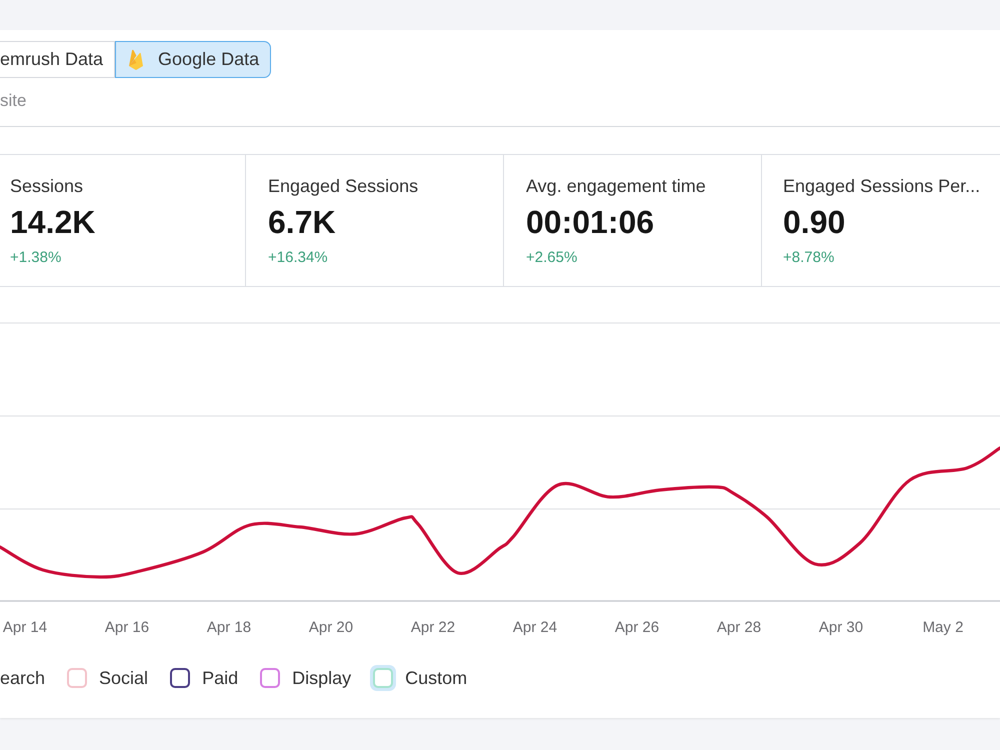 The width and height of the screenshot is (1000, 750). What do you see at coordinates (808, 258) in the screenshot?
I see `metric-change: +8.78%` at bounding box center [808, 258].